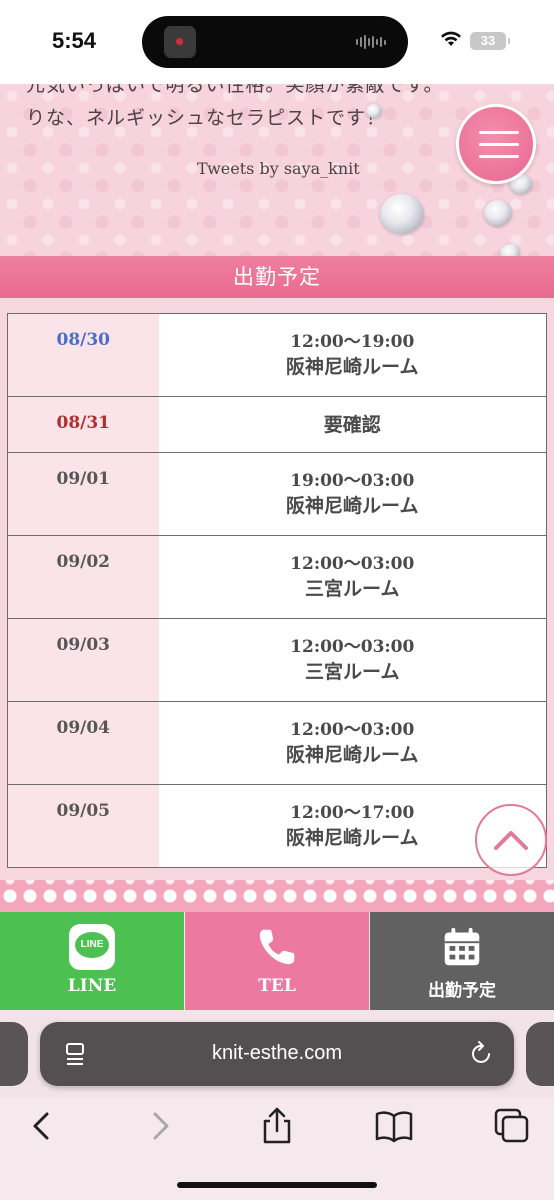  I want to click on schedule-row: 09/03 12:00〜03:00 三宮ルーム, so click(277, 660).